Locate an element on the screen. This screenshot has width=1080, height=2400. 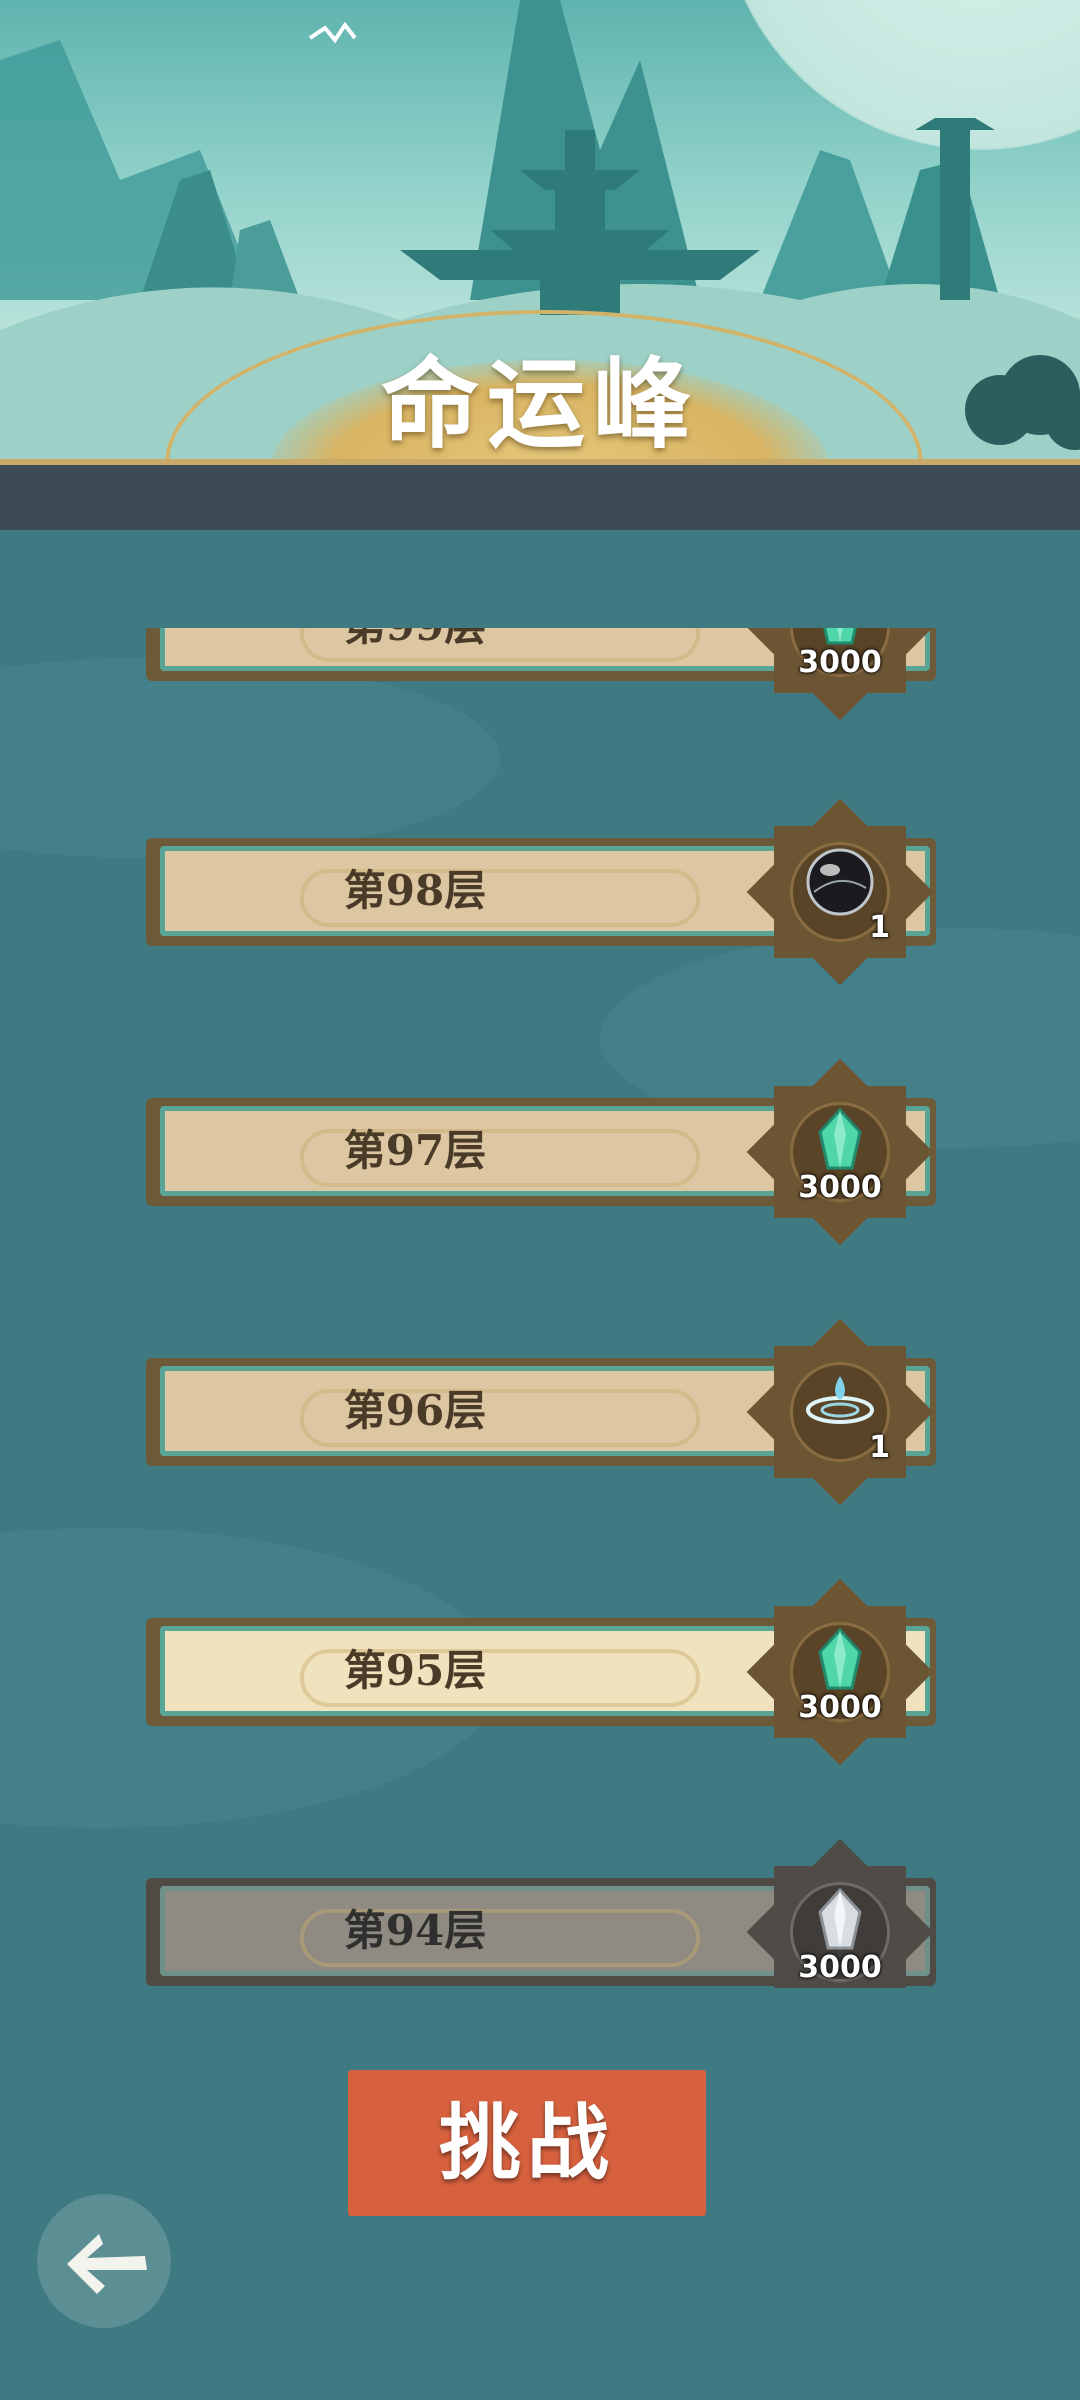
background-cloud is located at coordinates (250, 758).